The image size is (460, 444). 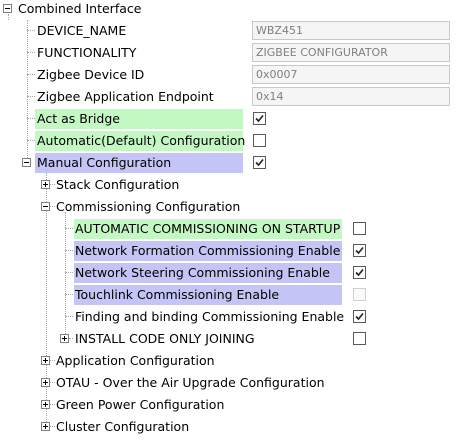 I want to click on node-label: AUTOMATIC COMMISSIONING ON STARTUP, so click(x=208, y=228).